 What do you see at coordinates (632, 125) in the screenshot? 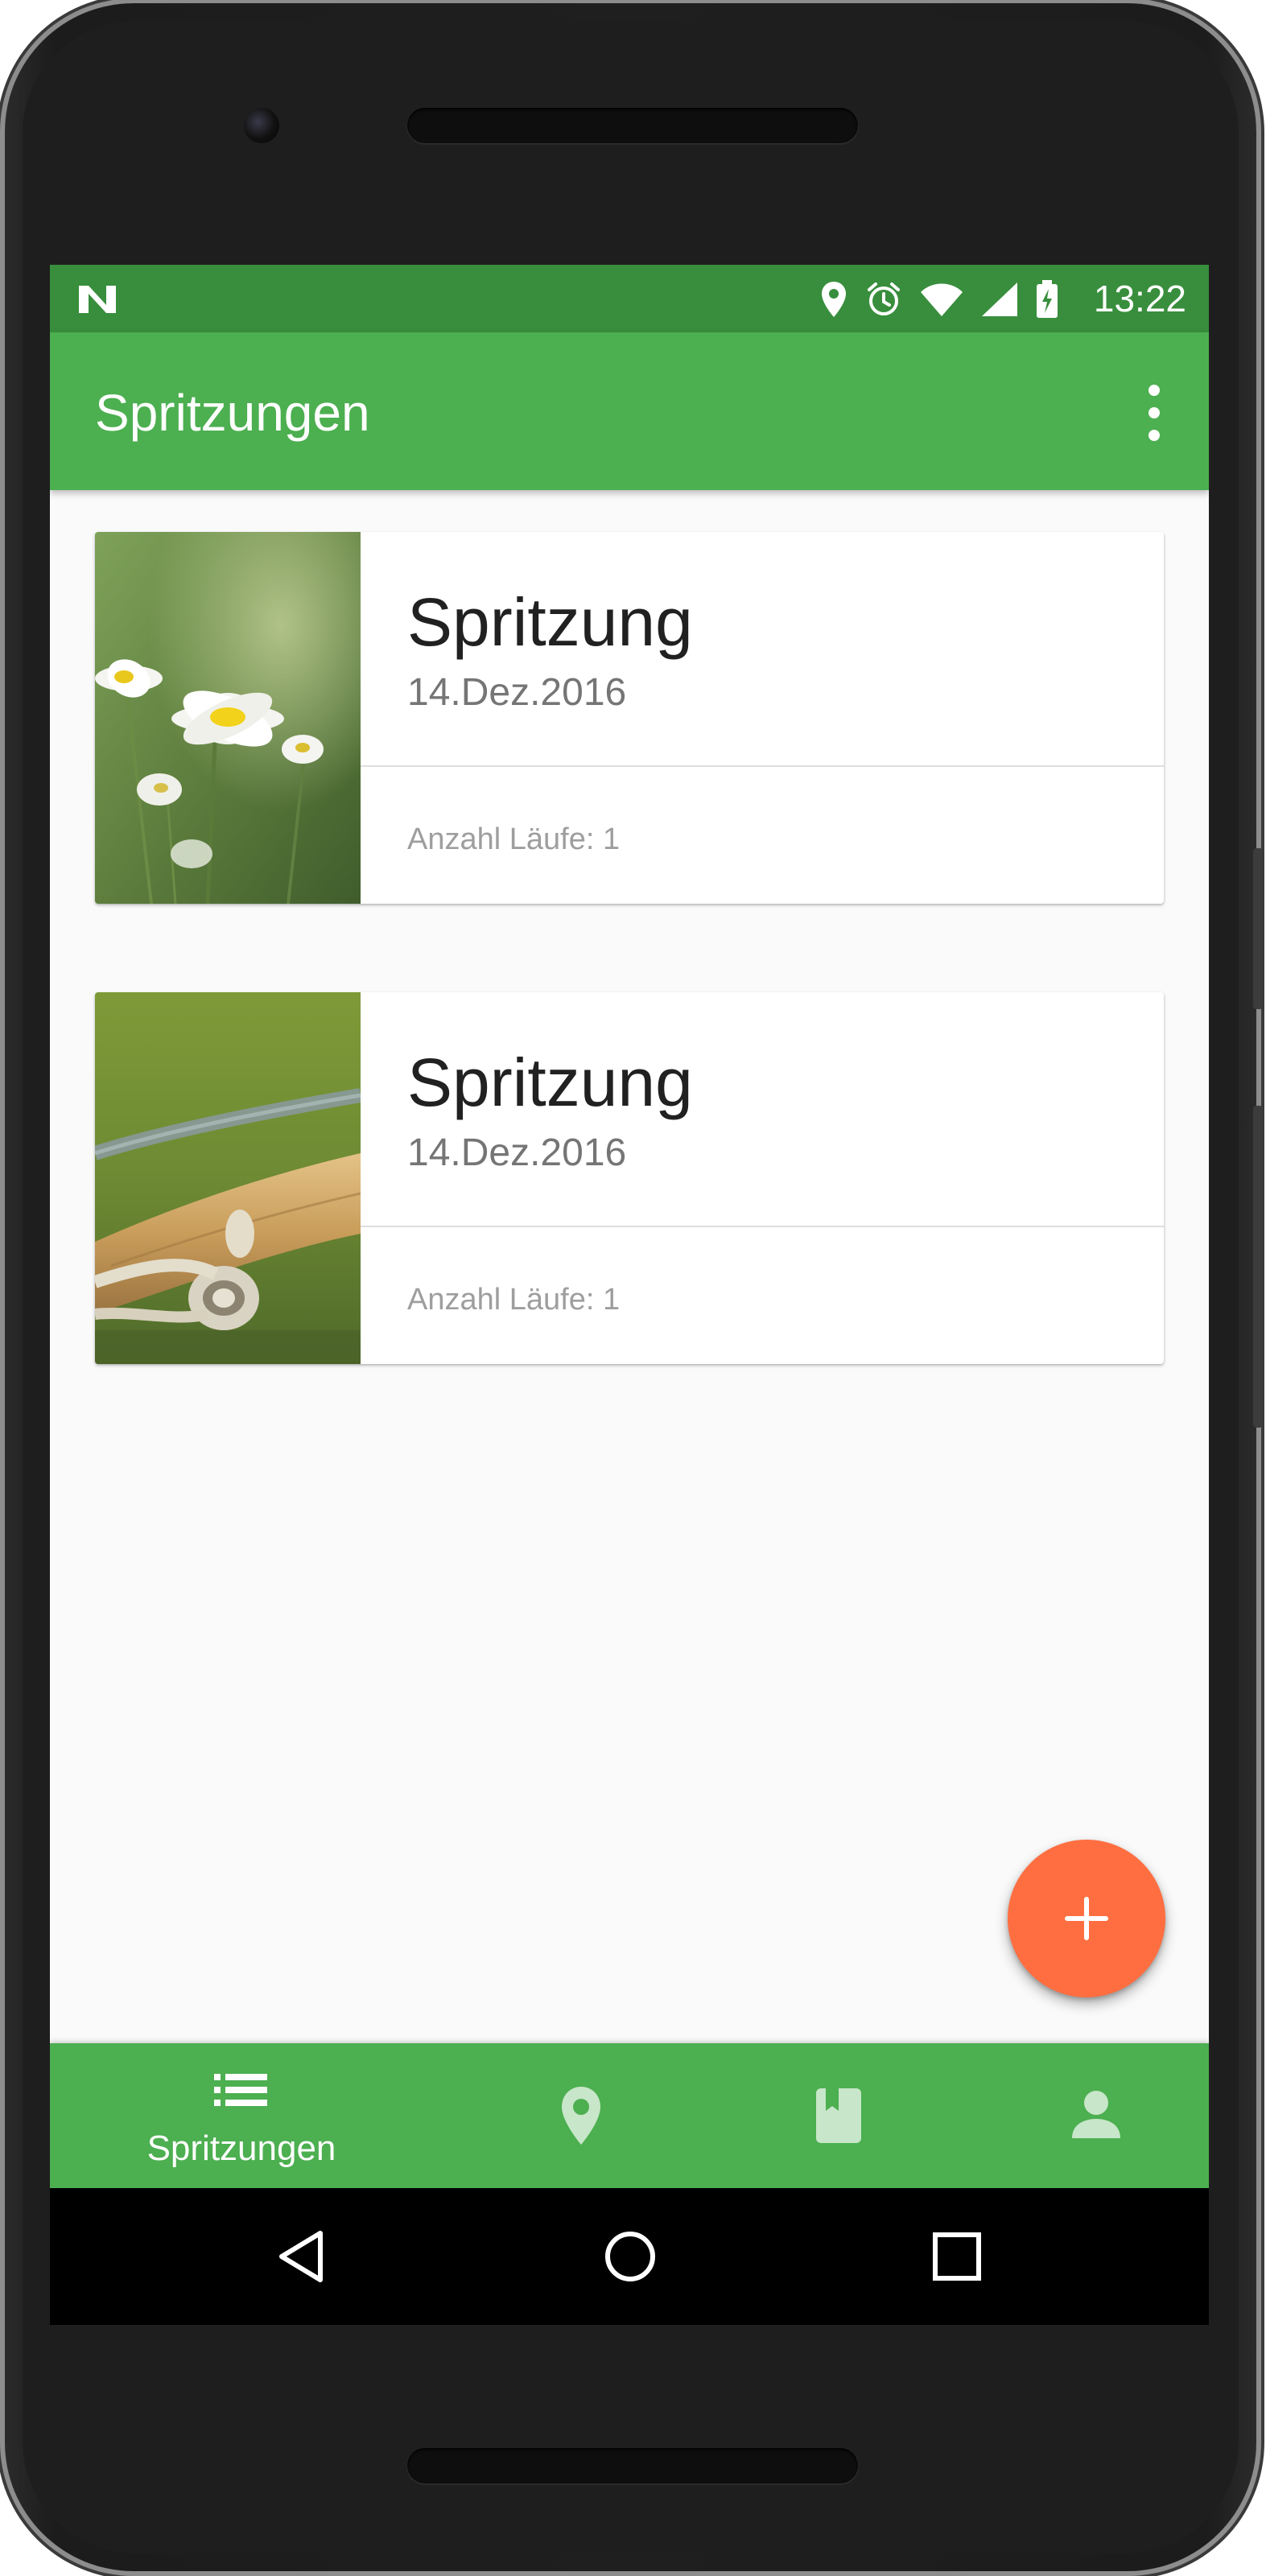
I see `earpiece-speaker` at bounding box center [632, 125].